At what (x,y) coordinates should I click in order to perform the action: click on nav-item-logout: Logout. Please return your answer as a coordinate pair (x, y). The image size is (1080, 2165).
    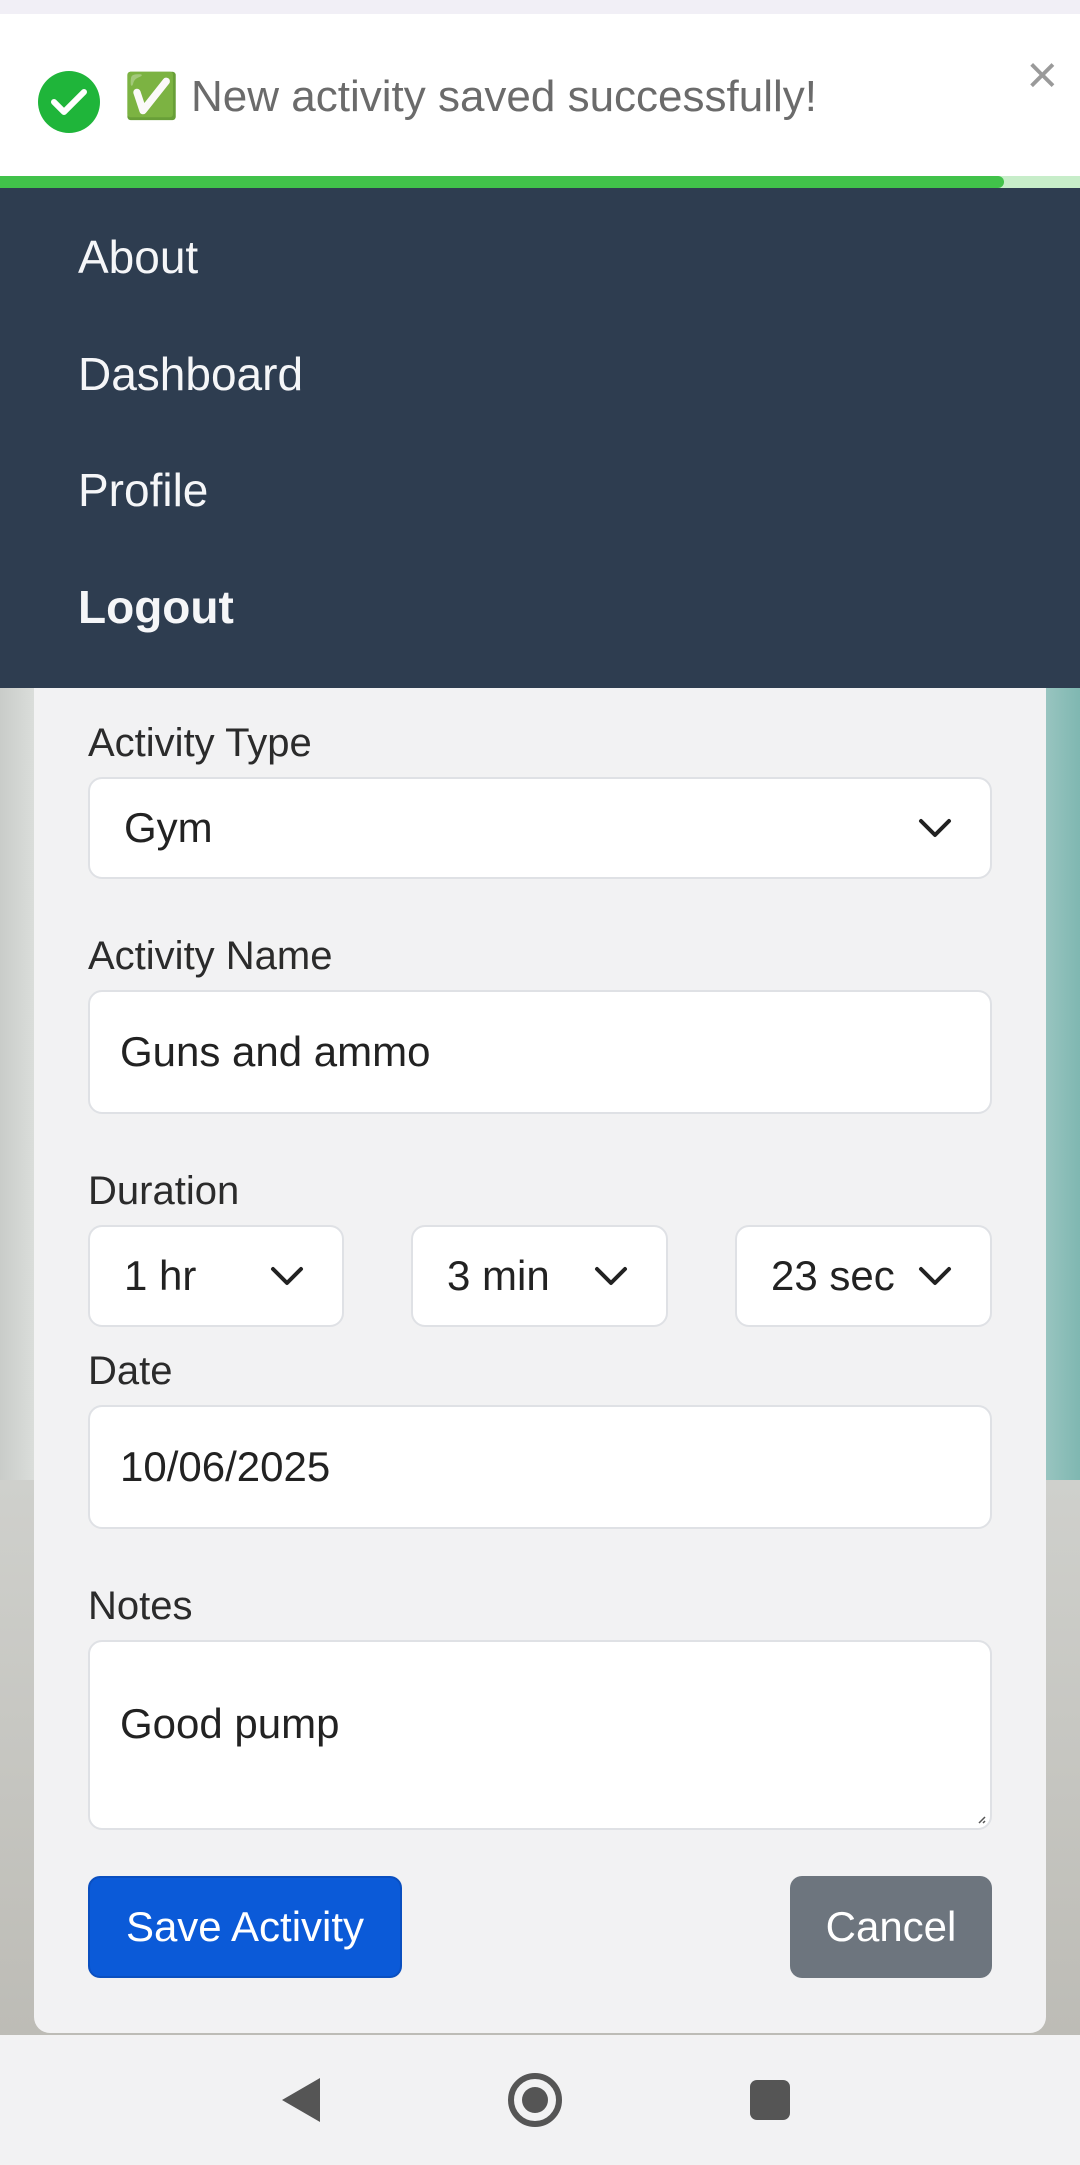
    Looking at the image, I should click on (156, 607).